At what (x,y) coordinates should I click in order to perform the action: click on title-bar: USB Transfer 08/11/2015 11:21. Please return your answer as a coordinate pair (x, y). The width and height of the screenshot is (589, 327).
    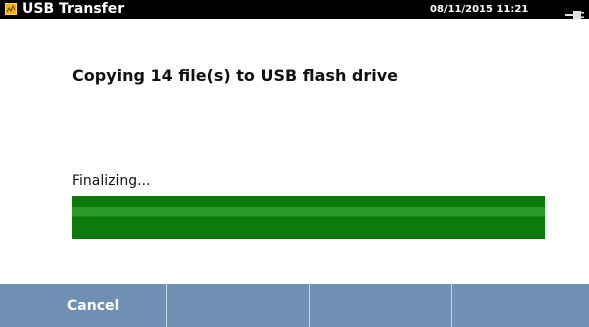
    Looking at the image, I should click on (294, 9).